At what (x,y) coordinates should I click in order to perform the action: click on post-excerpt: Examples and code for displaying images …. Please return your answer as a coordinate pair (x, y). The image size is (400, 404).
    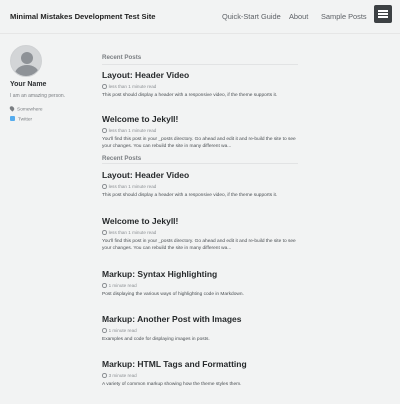
    Looking at the image, I should click on (156, 339).